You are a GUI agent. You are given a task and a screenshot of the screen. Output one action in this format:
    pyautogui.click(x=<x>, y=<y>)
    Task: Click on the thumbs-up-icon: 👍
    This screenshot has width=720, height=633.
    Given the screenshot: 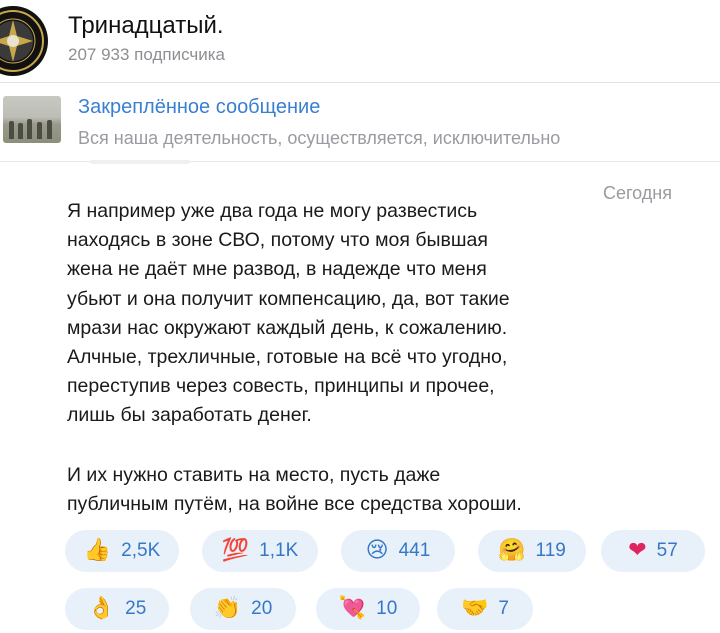 What is the action you would take?
    pyautogui.click(x=97, y=550)
    